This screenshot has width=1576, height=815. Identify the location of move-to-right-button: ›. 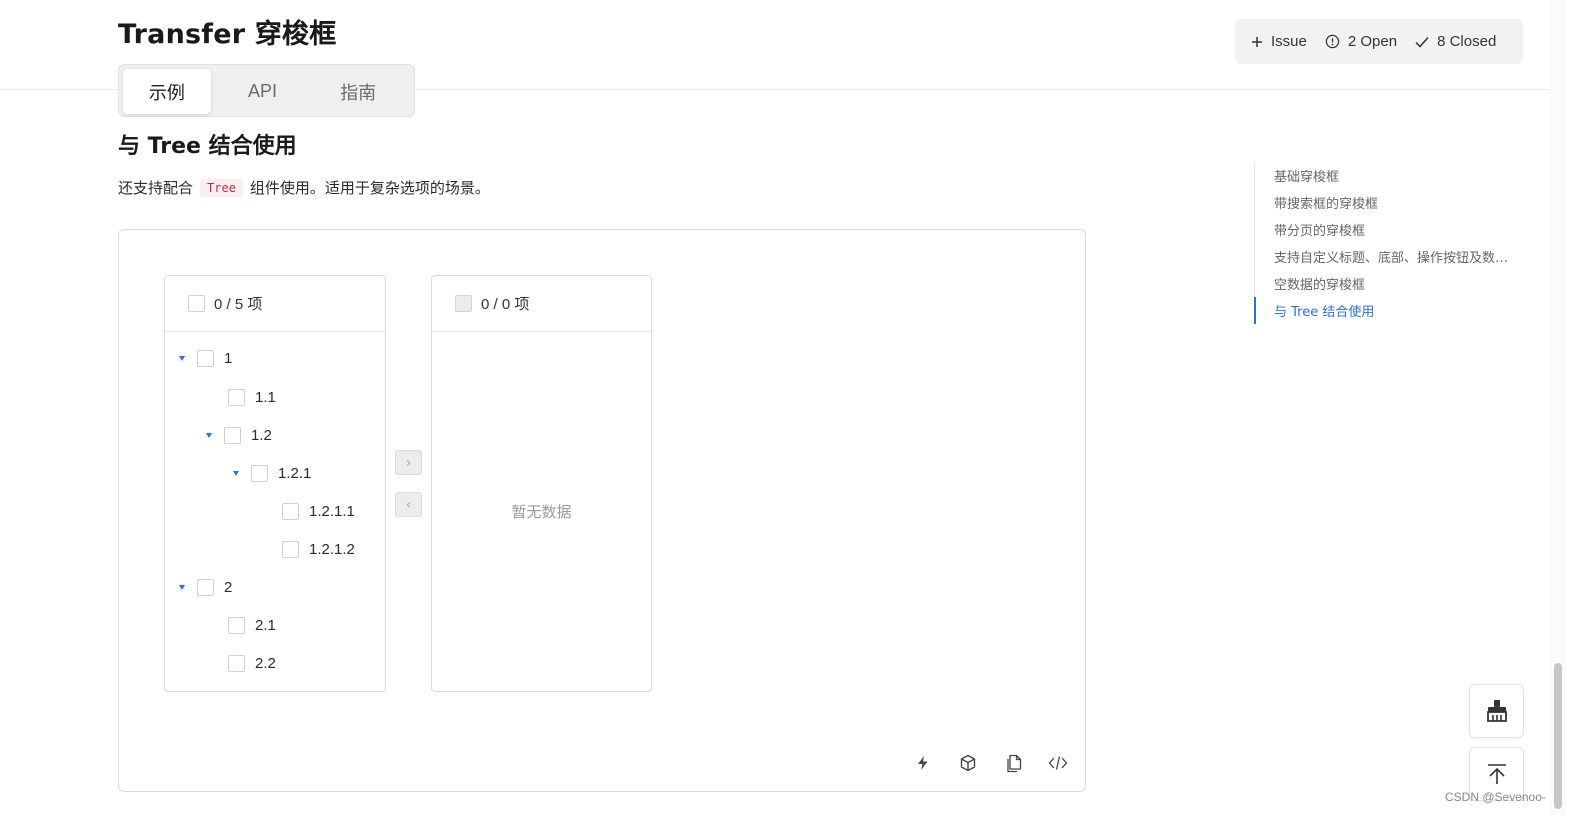
(408, 462).